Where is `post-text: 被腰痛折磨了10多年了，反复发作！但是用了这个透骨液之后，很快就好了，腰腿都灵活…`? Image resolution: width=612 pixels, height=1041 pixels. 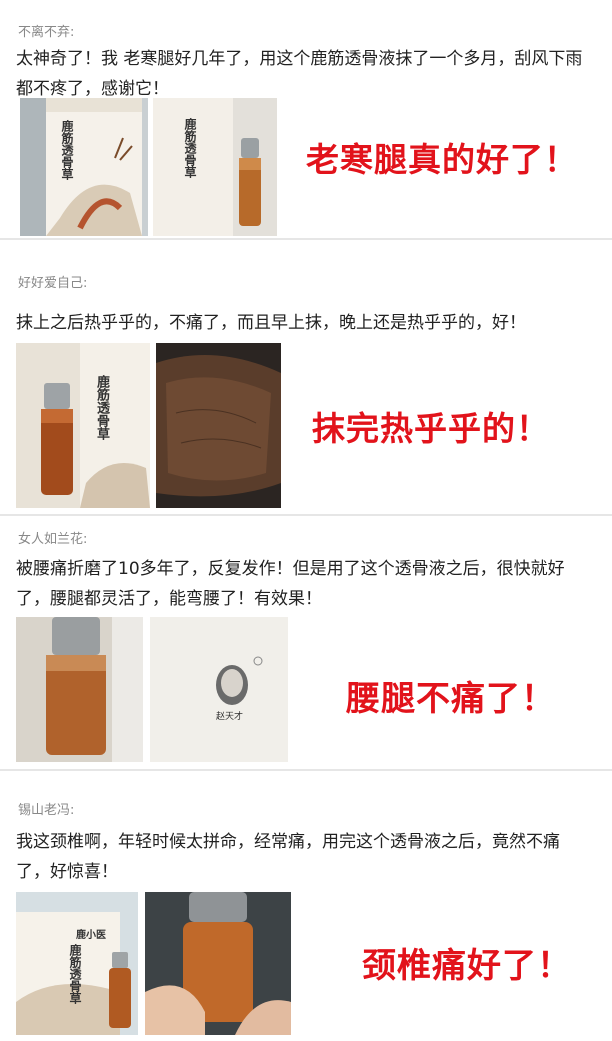 post-text: 被腰痛折磨了10多年了，反复发作！但是用了这个透骨液之后，很快就好了，腰腿都灵活… is located at coordinates (290, 584).